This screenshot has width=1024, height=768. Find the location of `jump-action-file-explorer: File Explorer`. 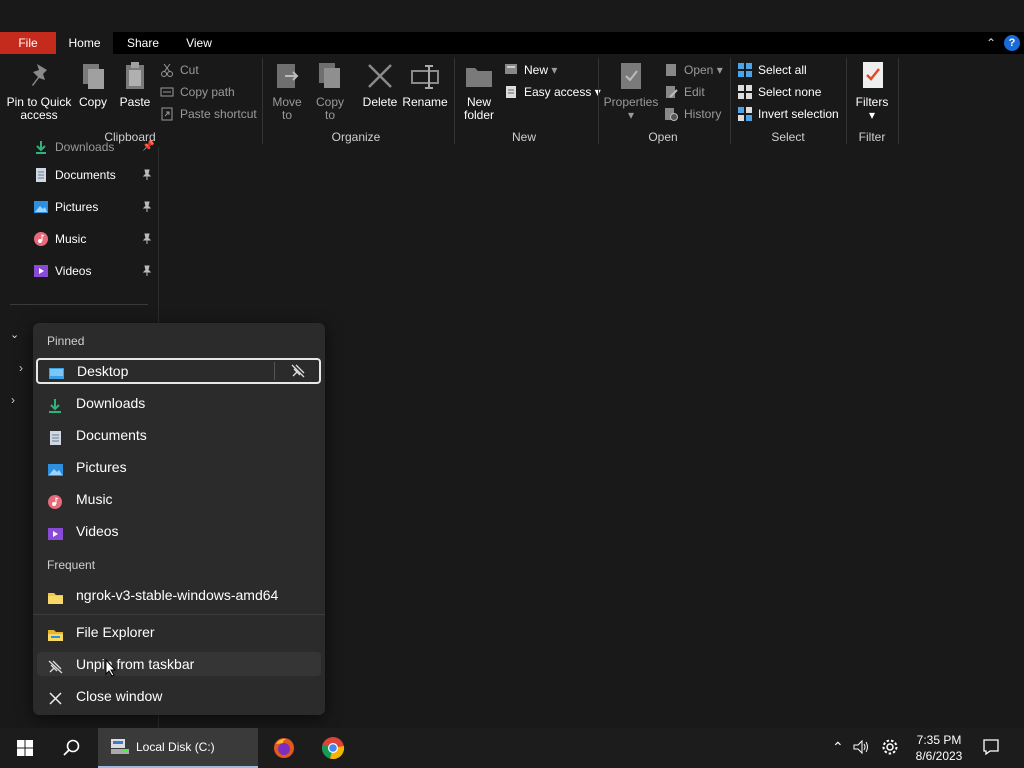

jump-action-file-explorer: File Explorer is located at coordinates (179, 632).